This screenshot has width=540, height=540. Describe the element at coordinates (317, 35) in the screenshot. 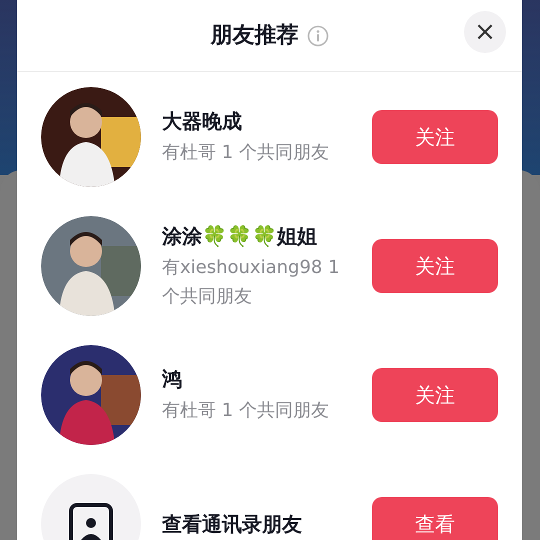

I see `info-icon` at that location.